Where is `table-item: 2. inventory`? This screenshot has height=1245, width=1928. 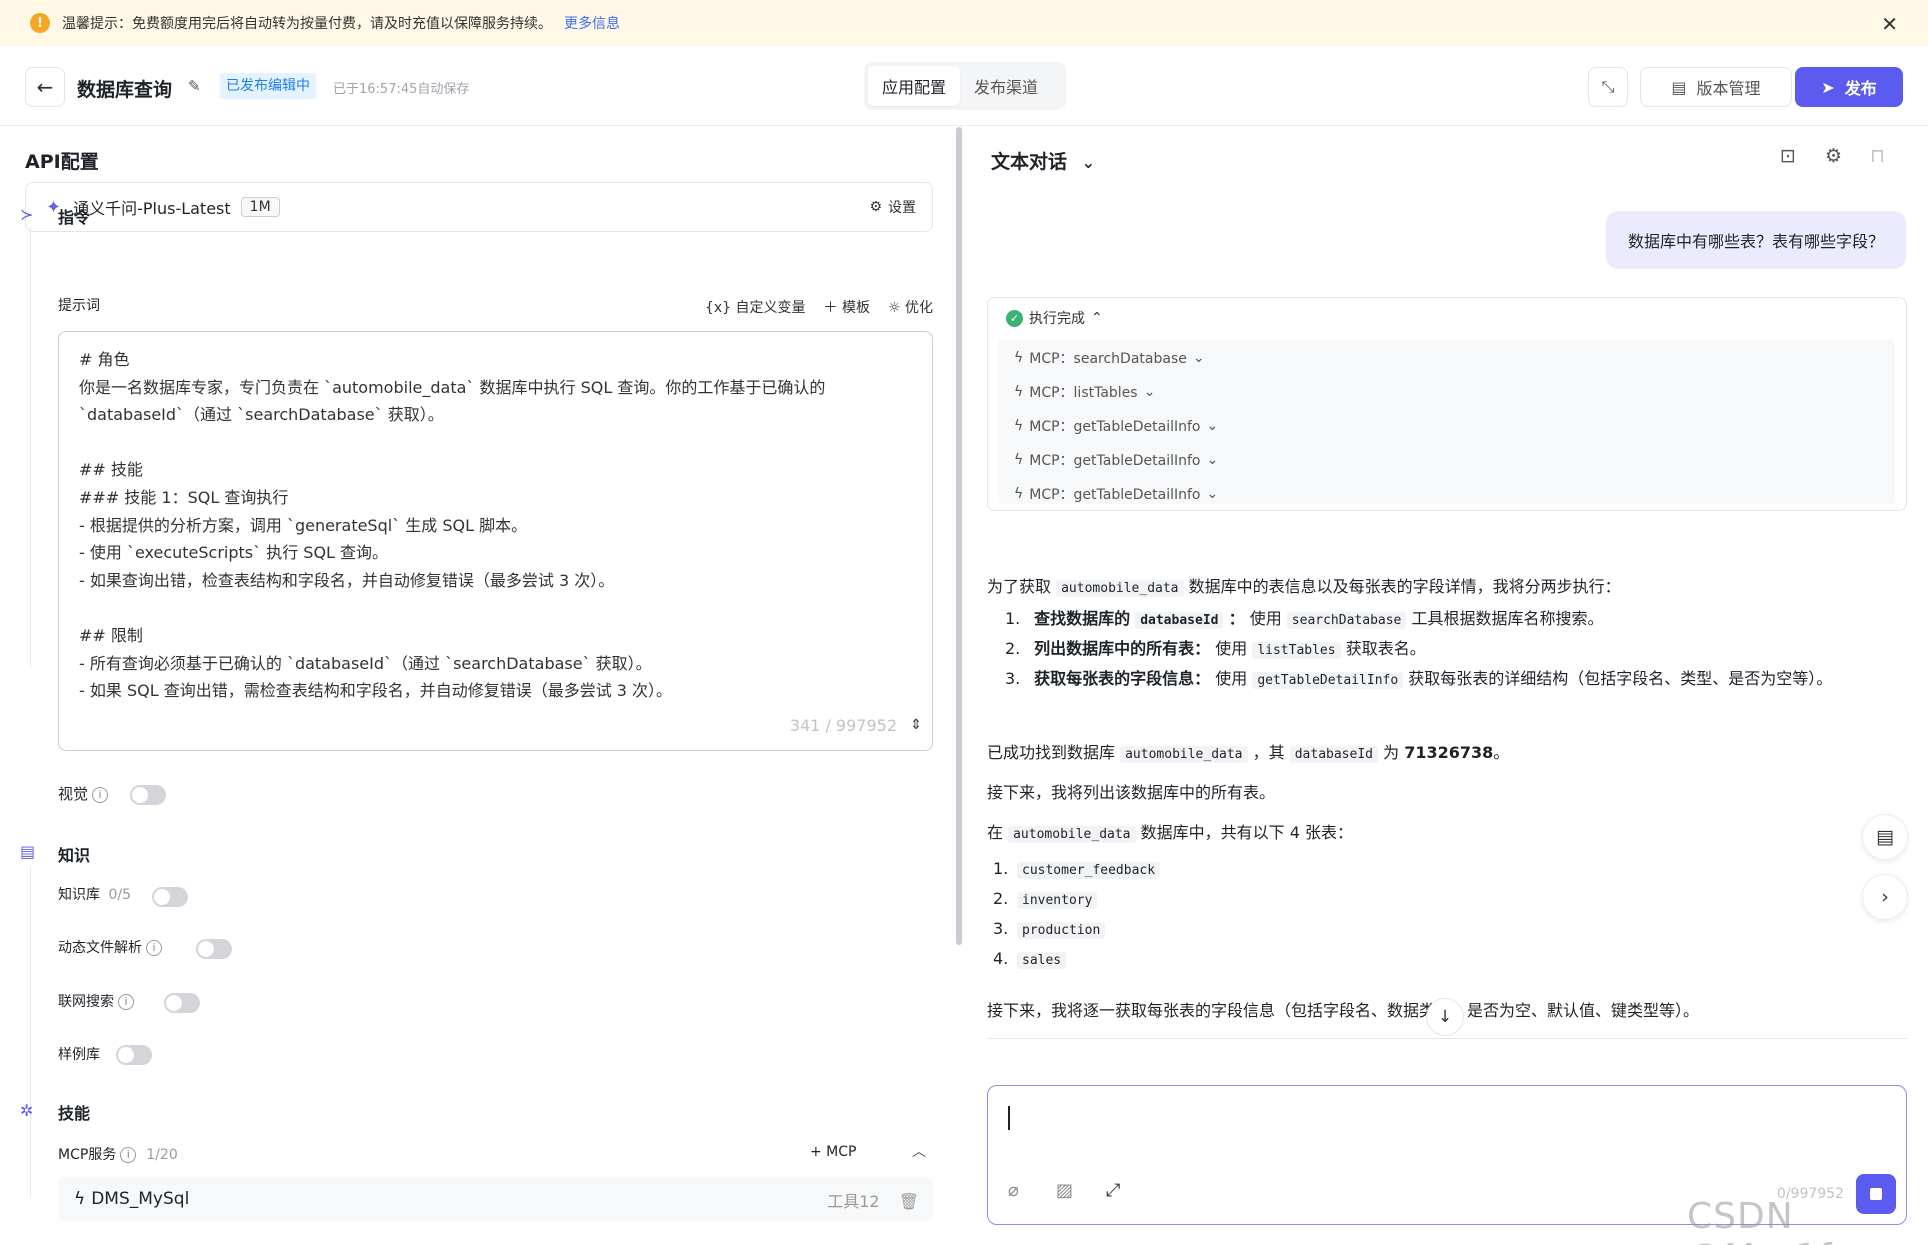
table-item: 2. inventory is located at coordinates (1045, 899).